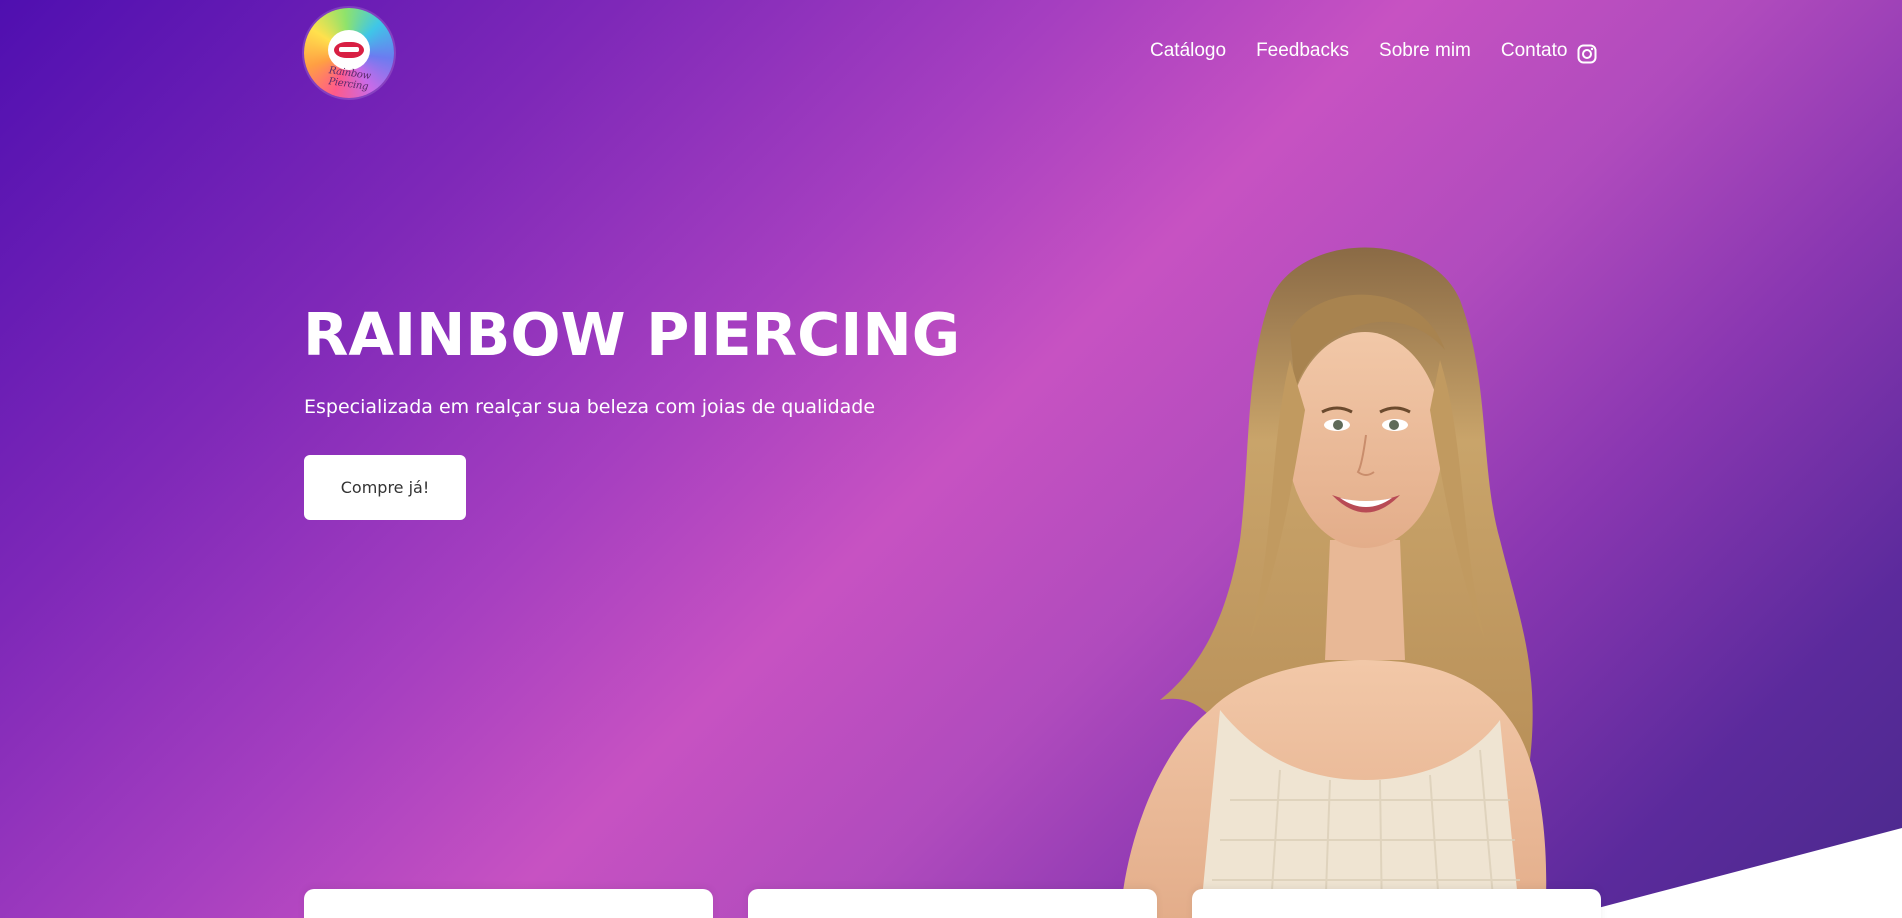  Describe the element at coordinates (349, 53) in the screenshot. I see `brand-logo: Rainbow Piercing` at that location.